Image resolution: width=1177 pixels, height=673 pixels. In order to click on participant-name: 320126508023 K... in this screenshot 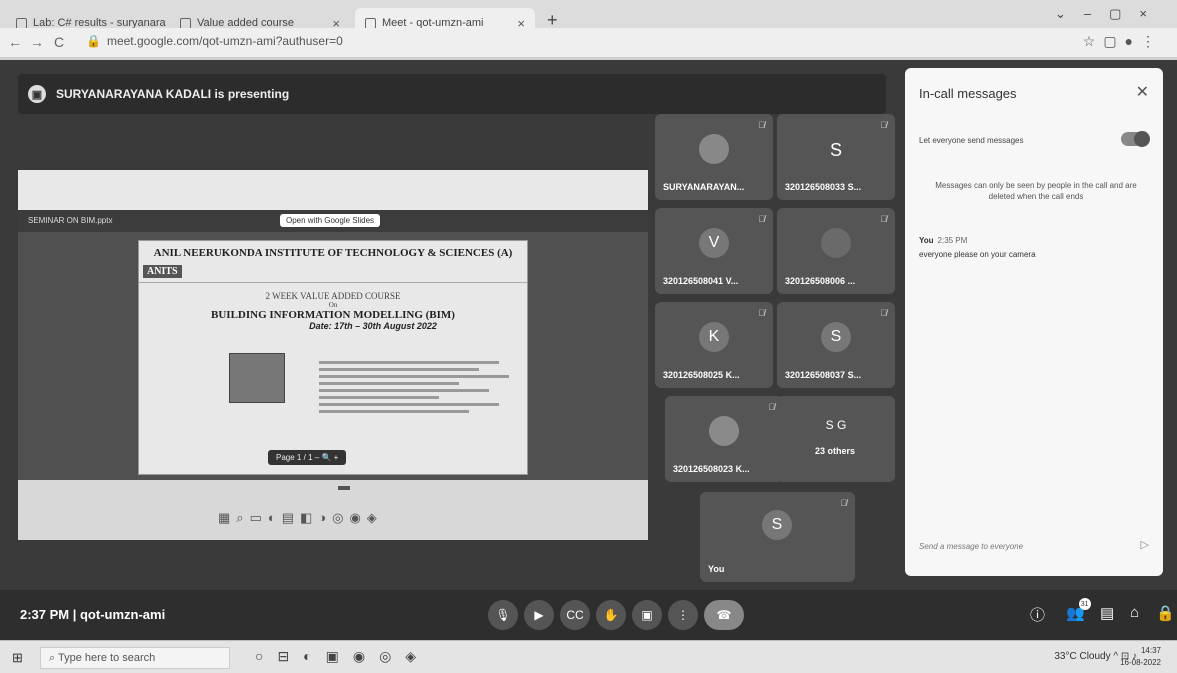, I will do `click(711, 469)`.